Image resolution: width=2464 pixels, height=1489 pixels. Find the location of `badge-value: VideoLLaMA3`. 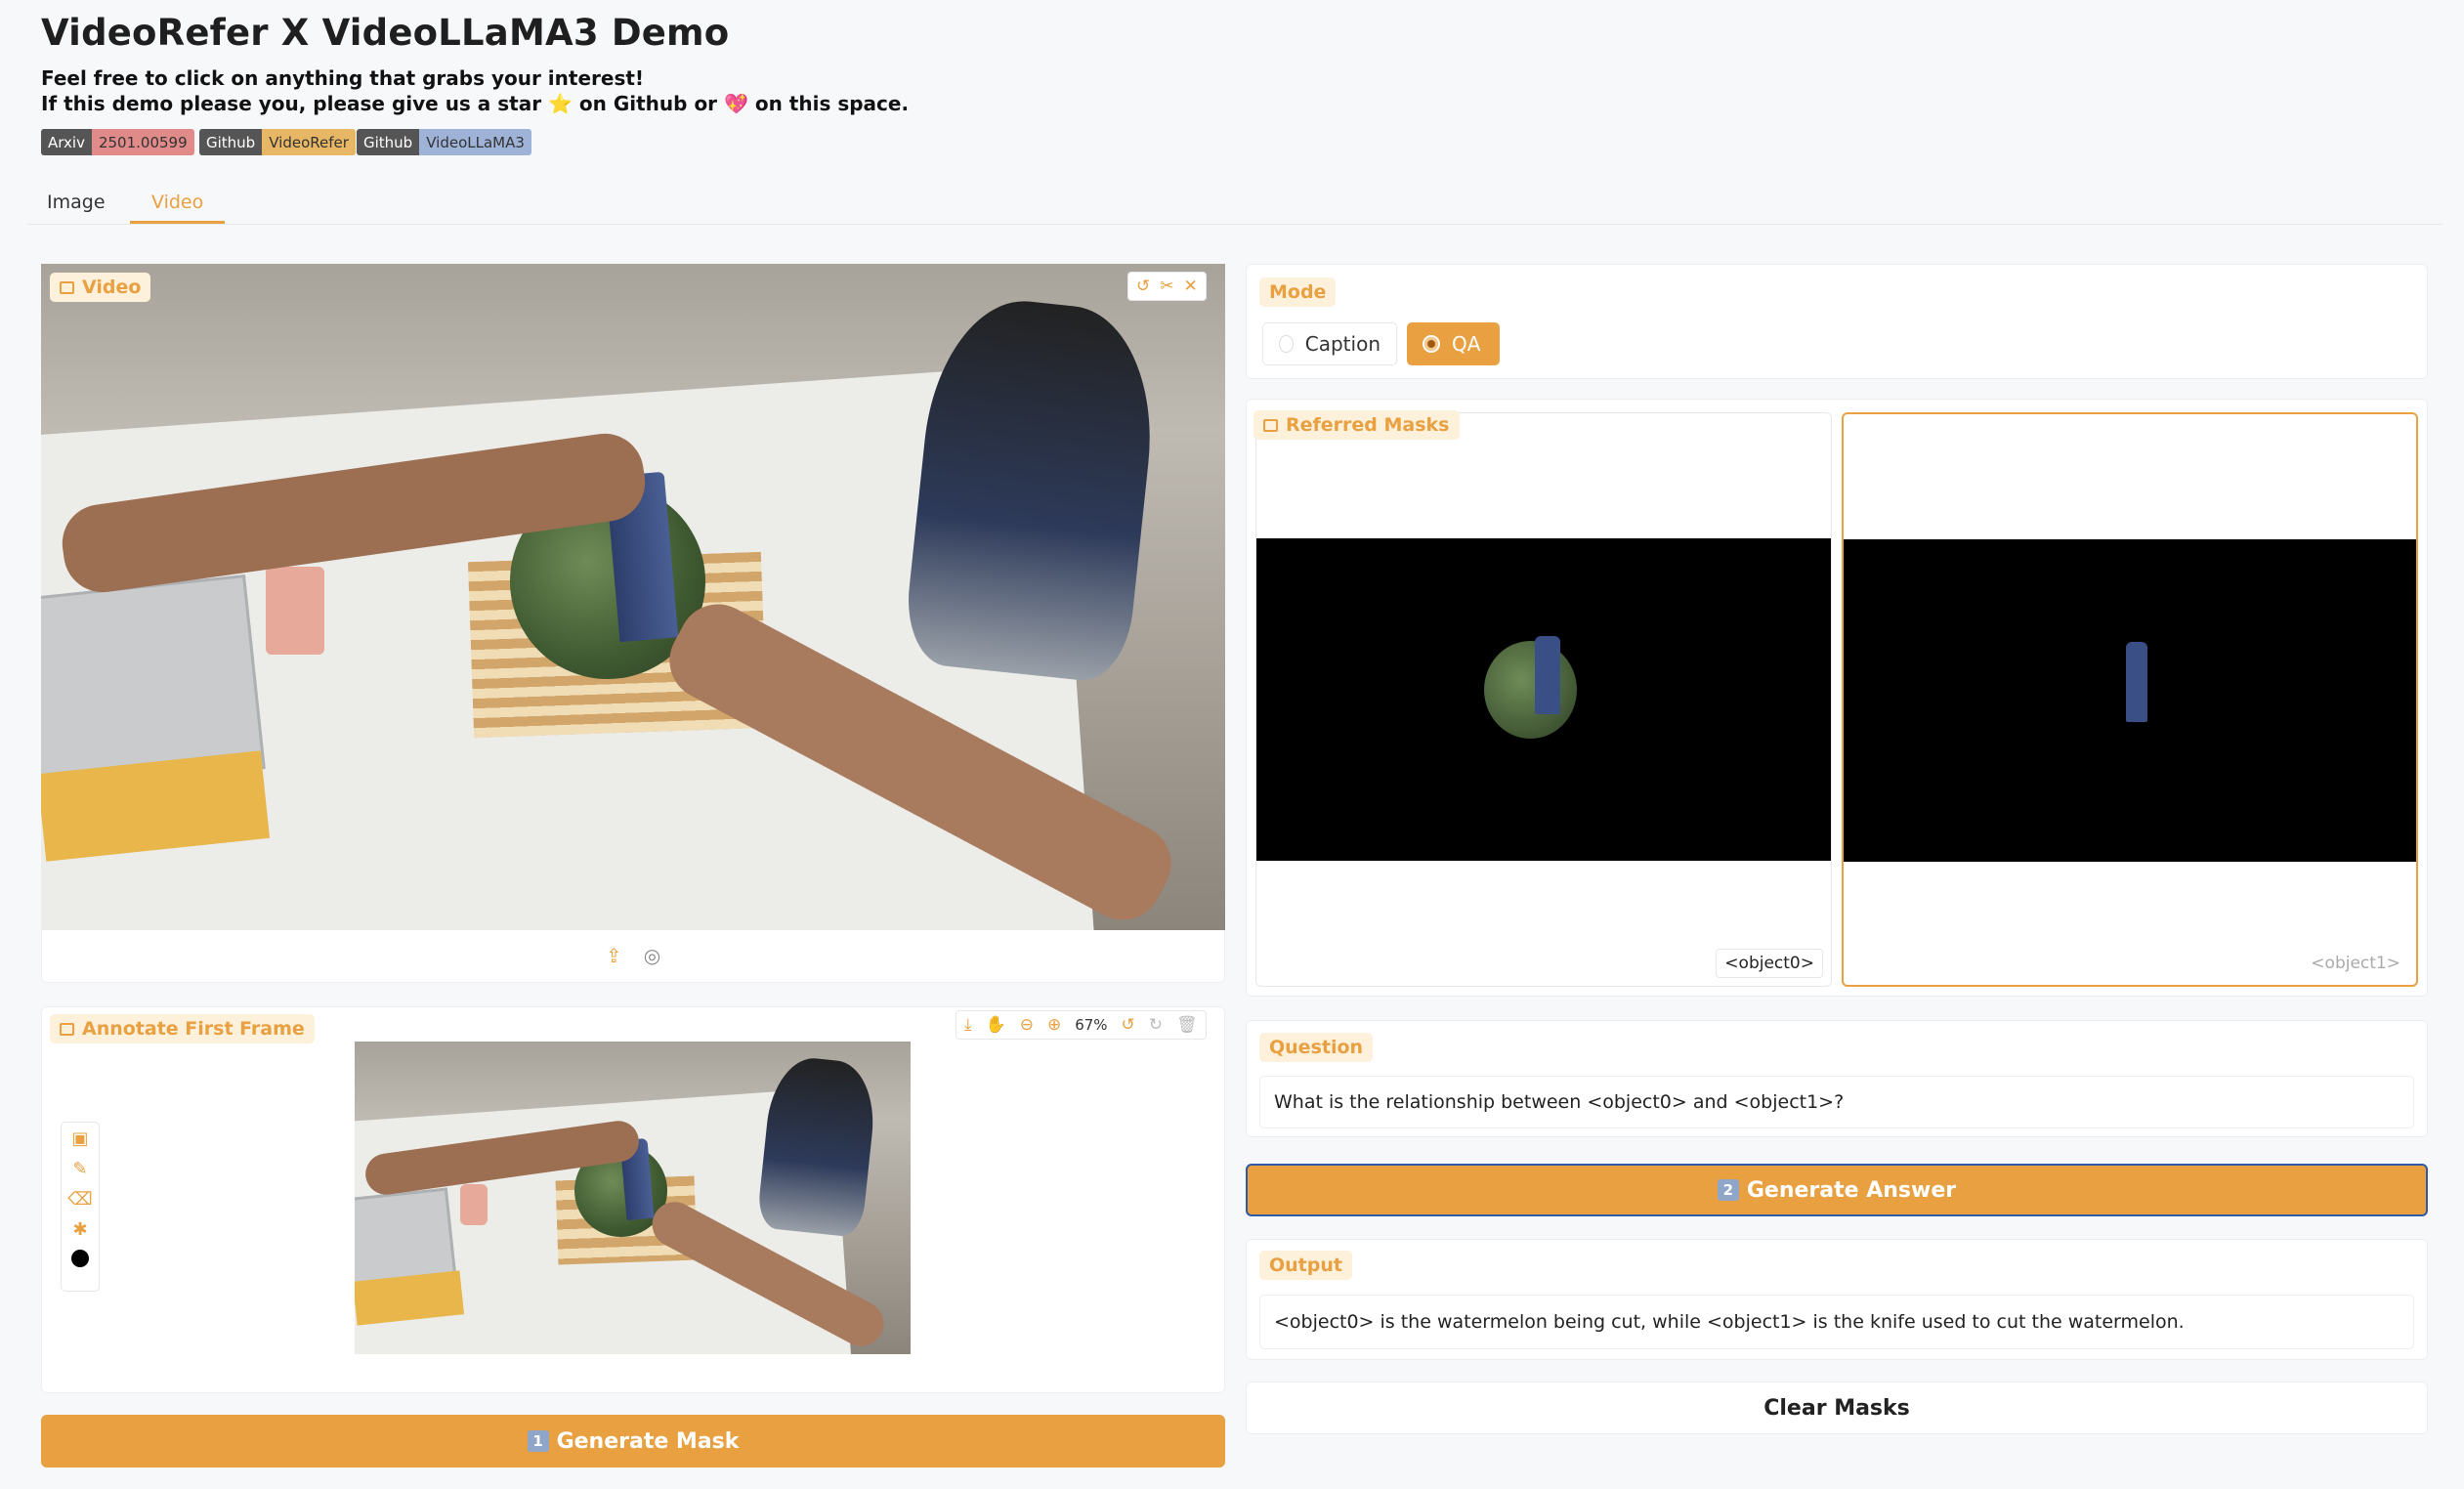

badge-value: VideoLLaMA3 is located at coordinates (475, 142).